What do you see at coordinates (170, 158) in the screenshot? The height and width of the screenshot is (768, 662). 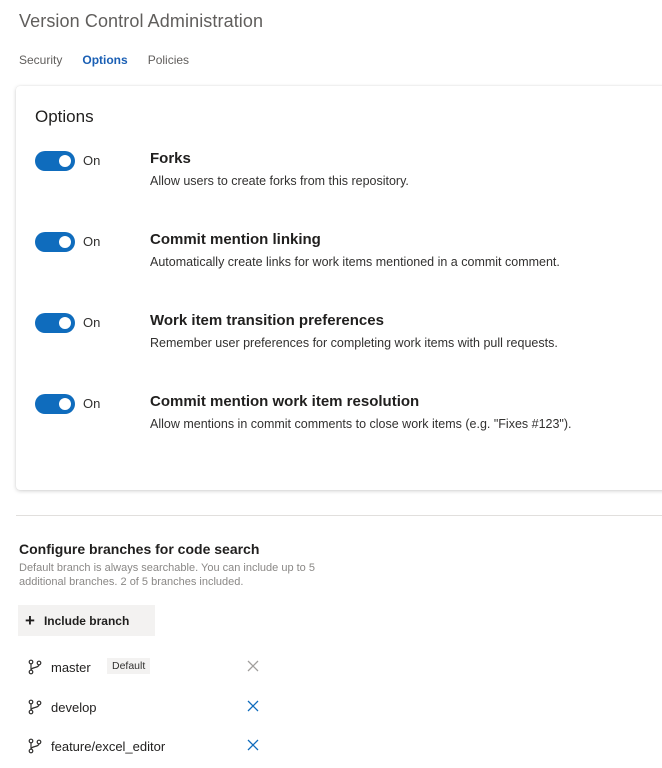 I see `option-title: Forks` at bounding box center [170, 158].